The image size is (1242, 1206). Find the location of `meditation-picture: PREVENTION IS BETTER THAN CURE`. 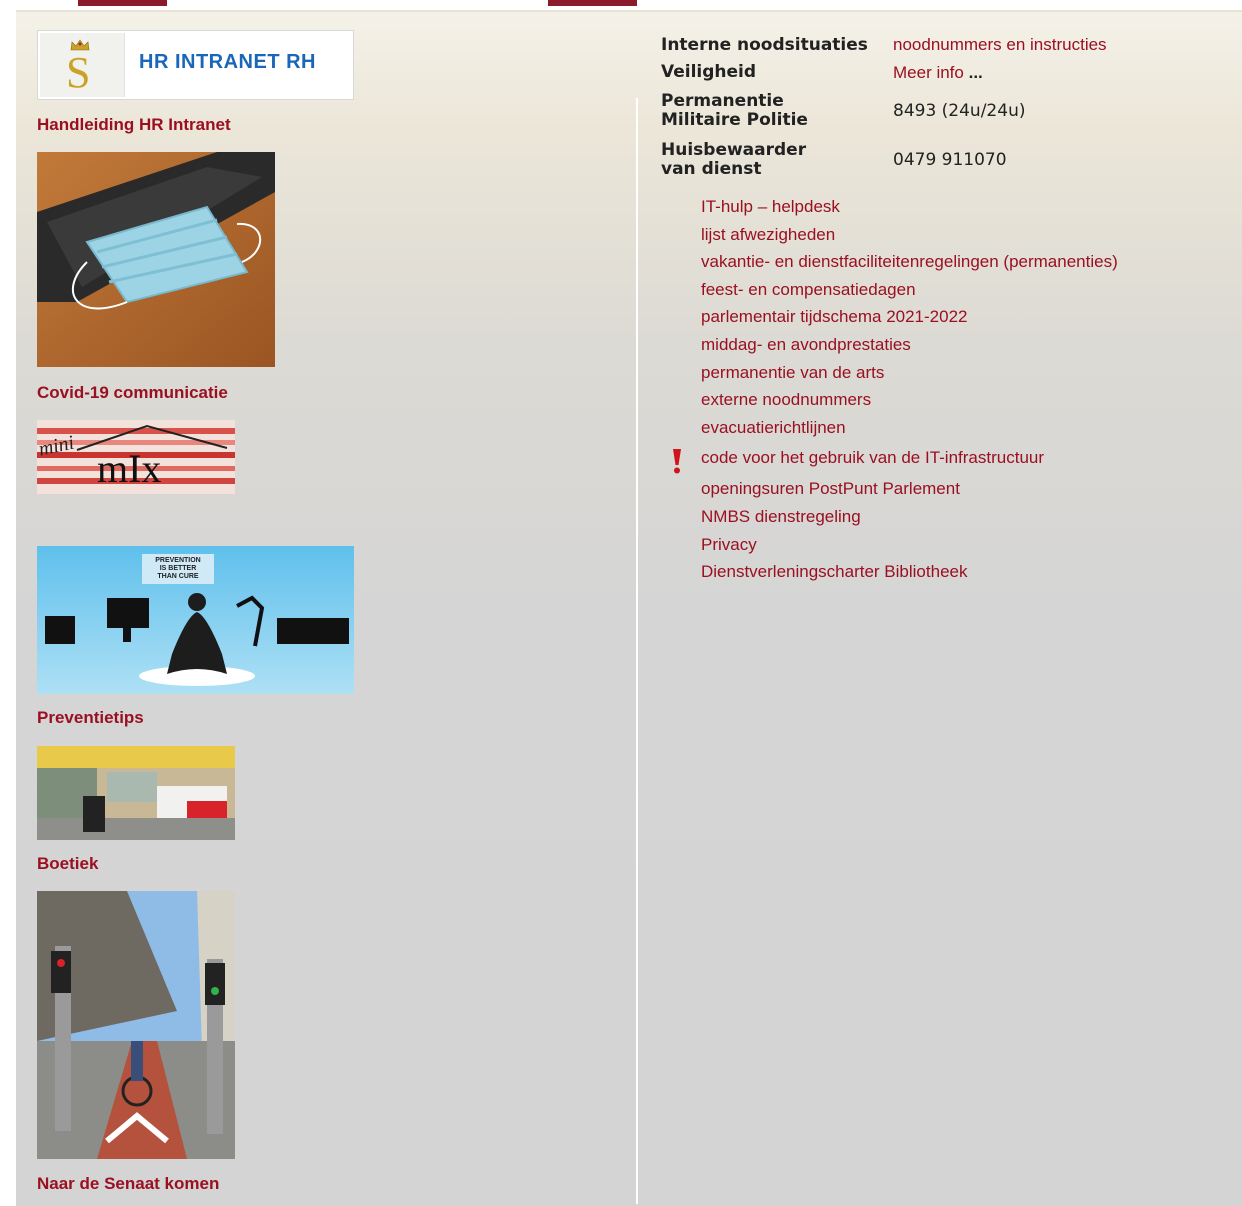

meditation-picture: PREVENTION IS BETTER THAN CURE is located at coordinates (195, 620).